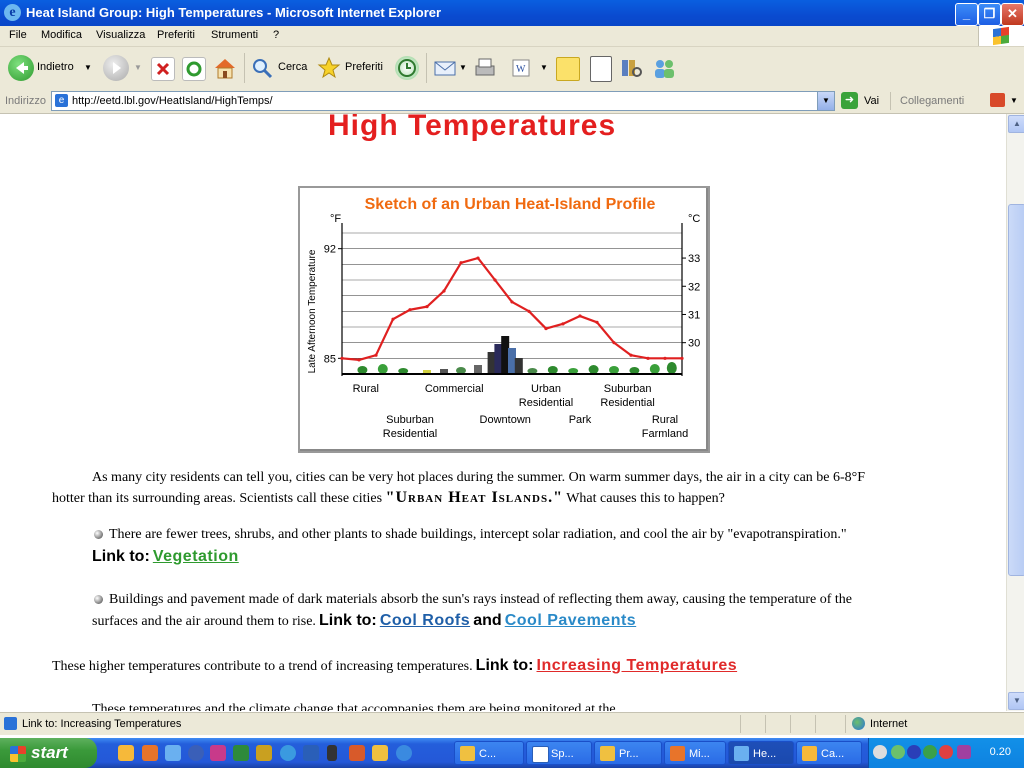  Describe the element at coordinates (826, 101) in the screenshot. I see `address-dropdown-icon: ▼` at that location.